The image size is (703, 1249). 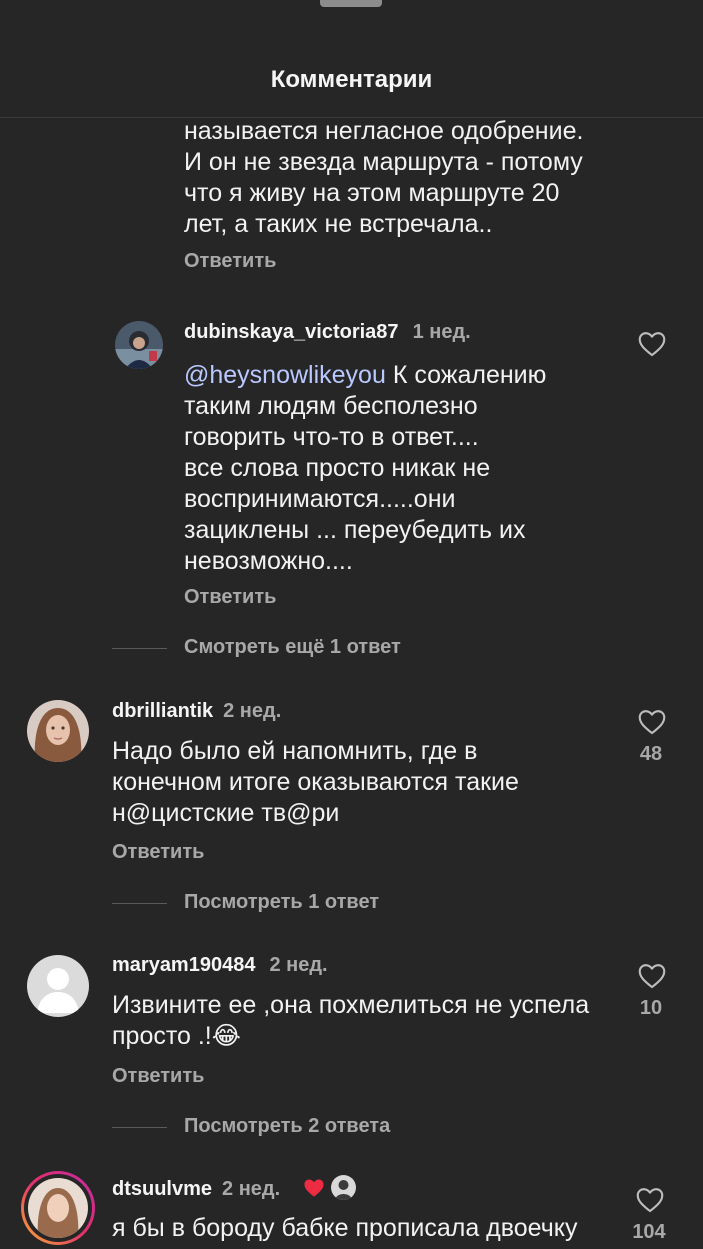 What do you see at coordinates (441, 332) in the screenshot?
I see `timestamp: 1 нед.` at bounding box center [441, 332].